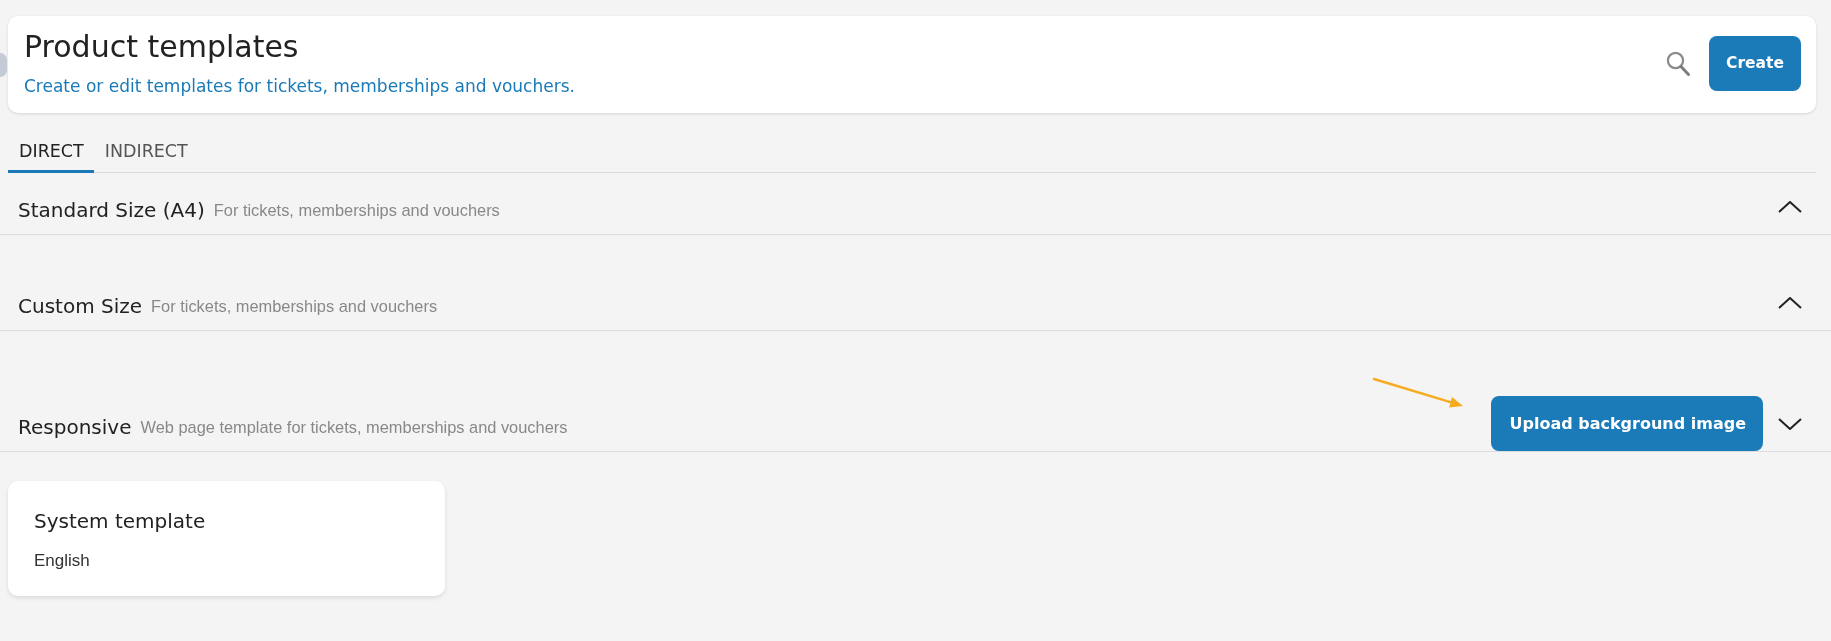  What do you see at coordinates (80, 306) in the screenshot?
I see `section-title: Custom Size` at bounding box center [80, 306].